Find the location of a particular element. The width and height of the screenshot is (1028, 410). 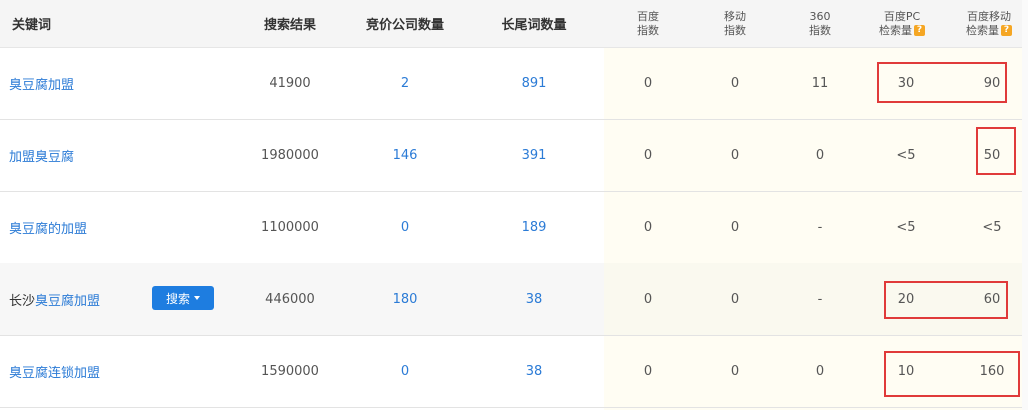

header-baidu-index-line2: 指数 is located at coordinates (648, 30).